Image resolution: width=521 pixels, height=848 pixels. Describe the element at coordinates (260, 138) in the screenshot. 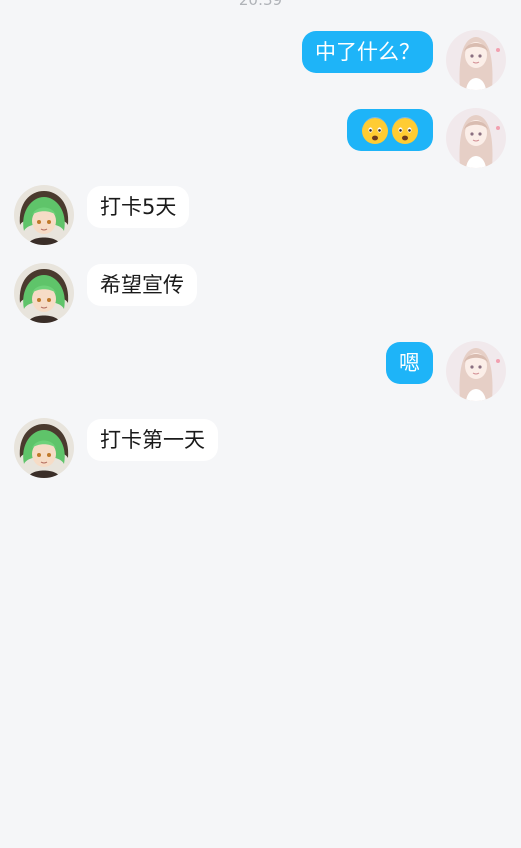

I see `message-row` at that location.